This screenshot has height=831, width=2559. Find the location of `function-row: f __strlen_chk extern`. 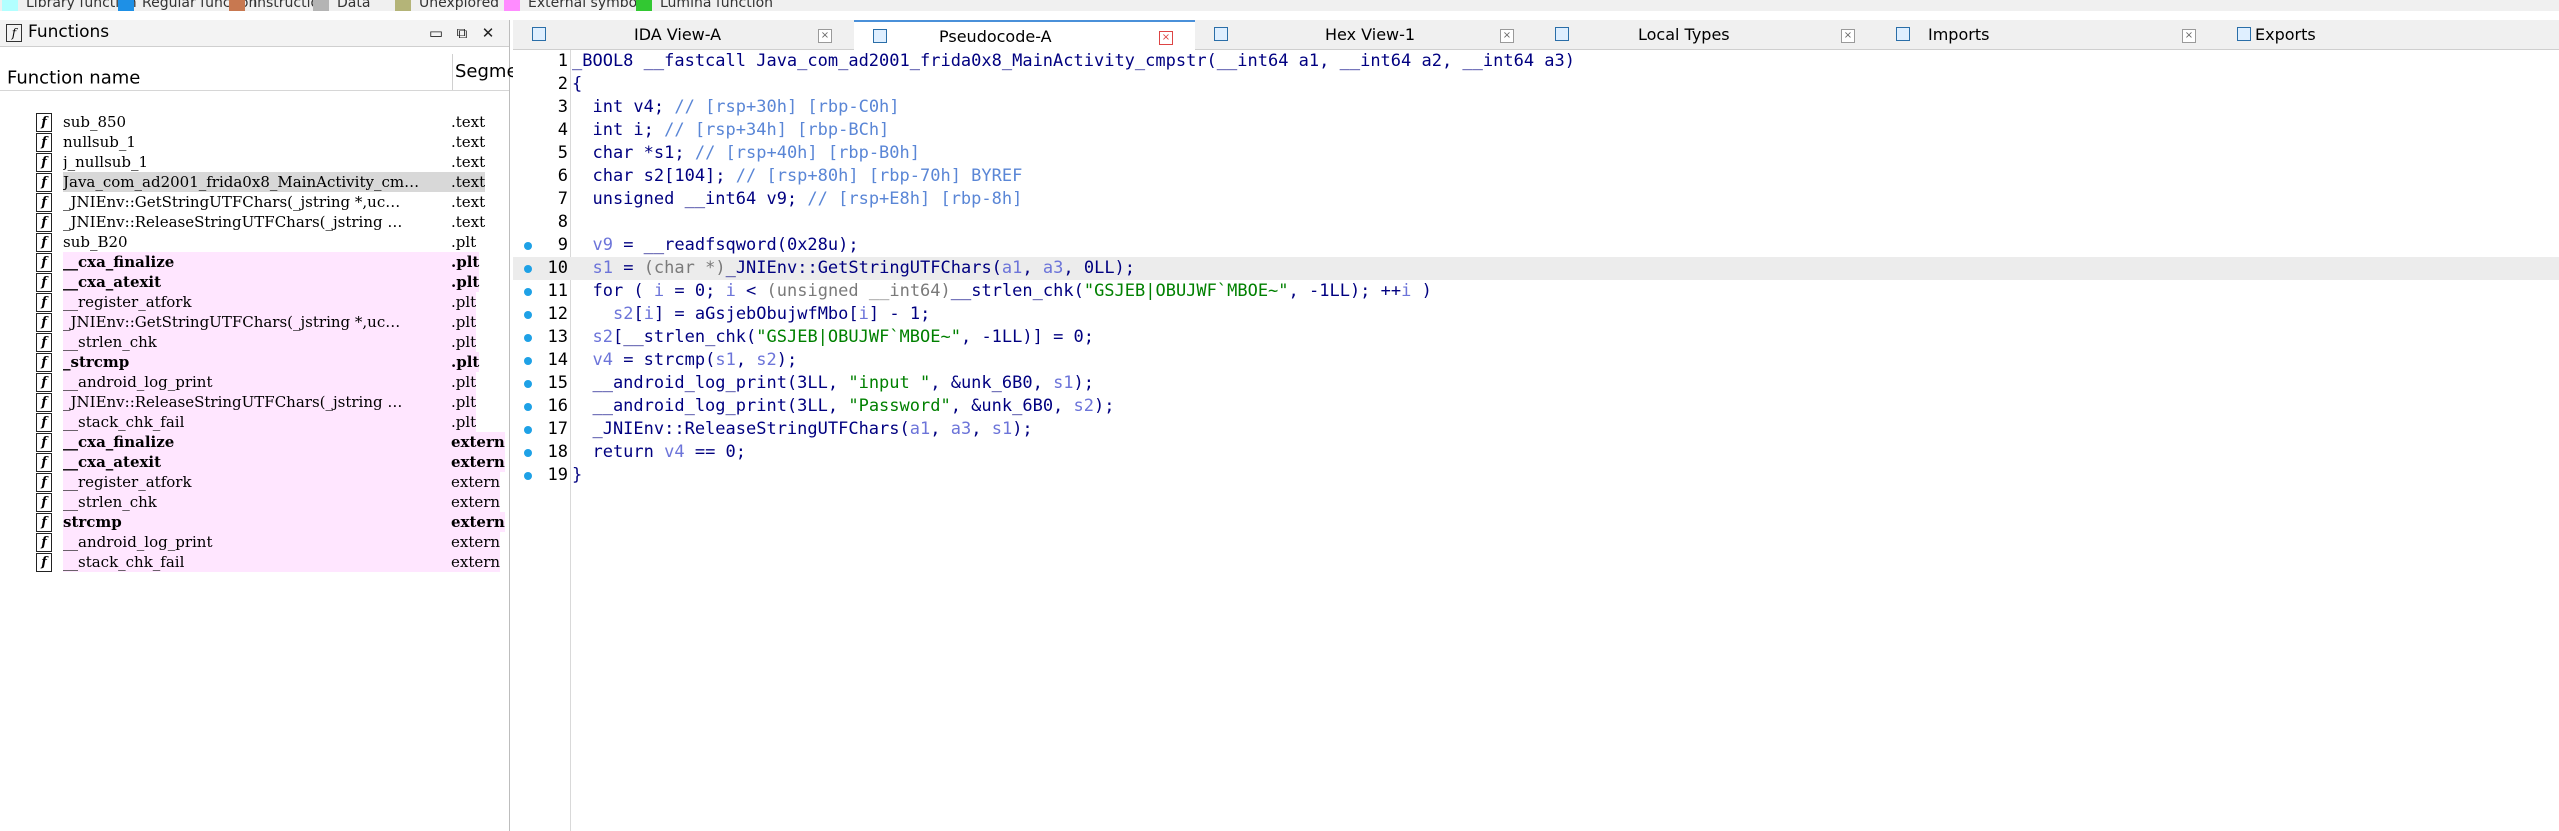

function-row: f __strlen_chk extern is located at coordinates (270, 502).